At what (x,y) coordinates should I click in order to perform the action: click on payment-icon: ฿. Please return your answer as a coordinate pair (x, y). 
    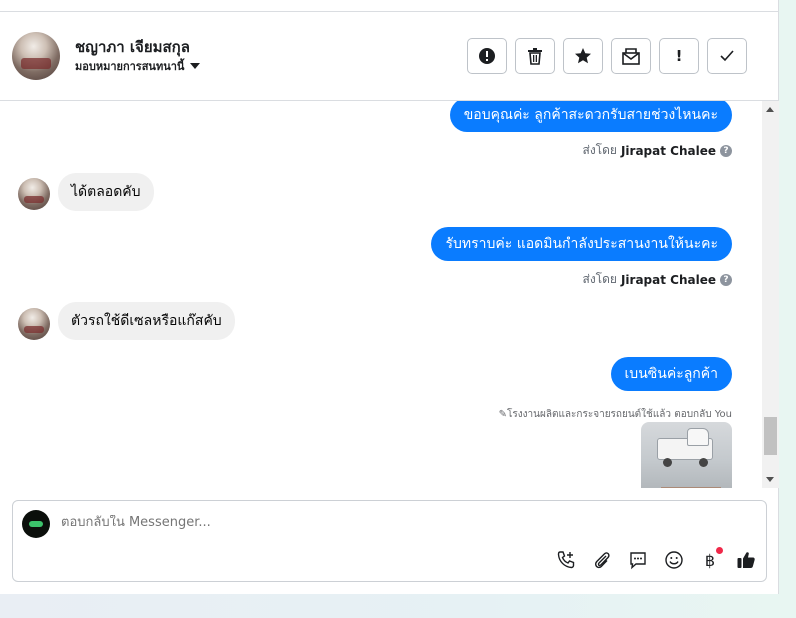
    Looking at the image, I should click on (710, 560).